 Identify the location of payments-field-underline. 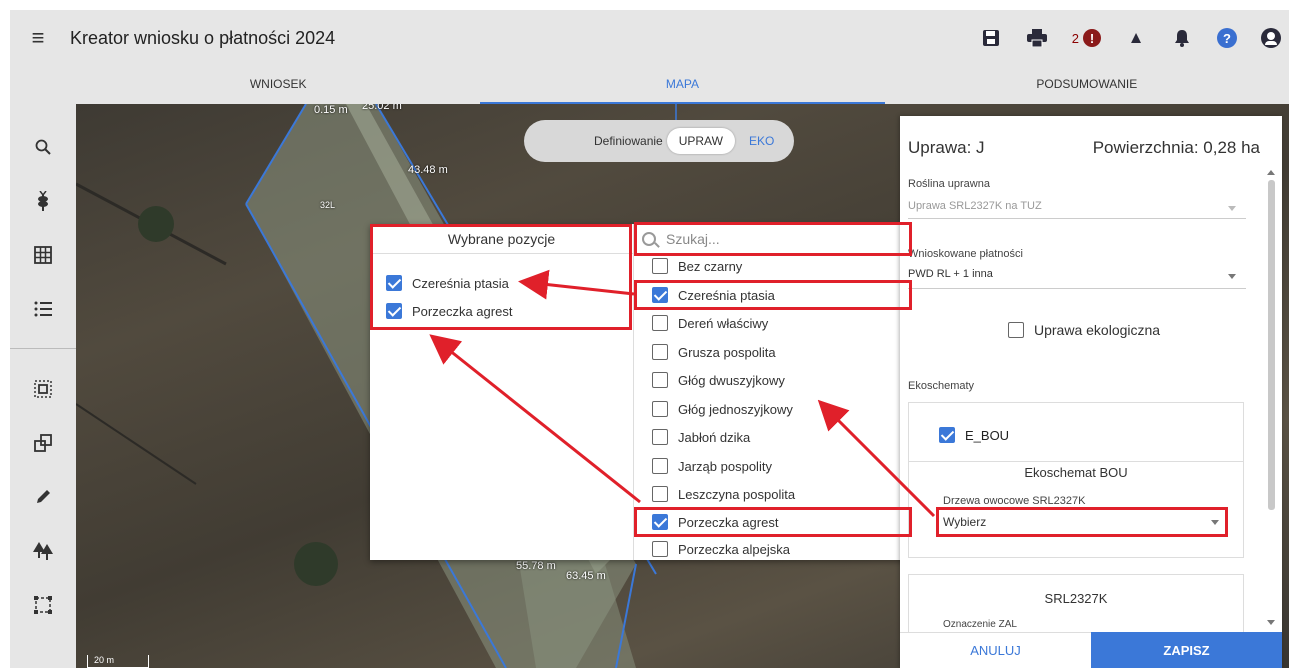
(1077, 288).